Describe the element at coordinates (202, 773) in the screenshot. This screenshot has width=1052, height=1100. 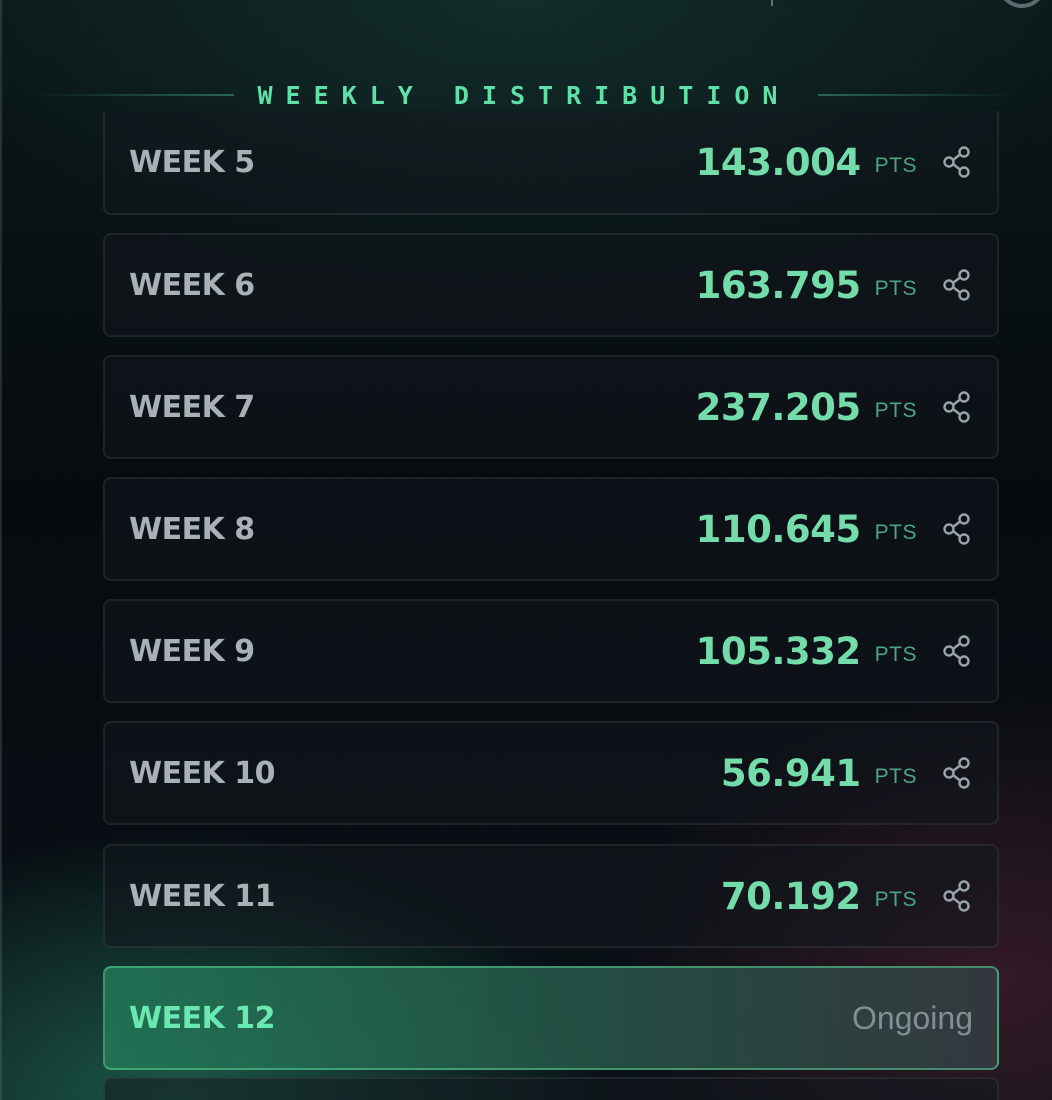
I see `week-label: WEEK 10` at that location.